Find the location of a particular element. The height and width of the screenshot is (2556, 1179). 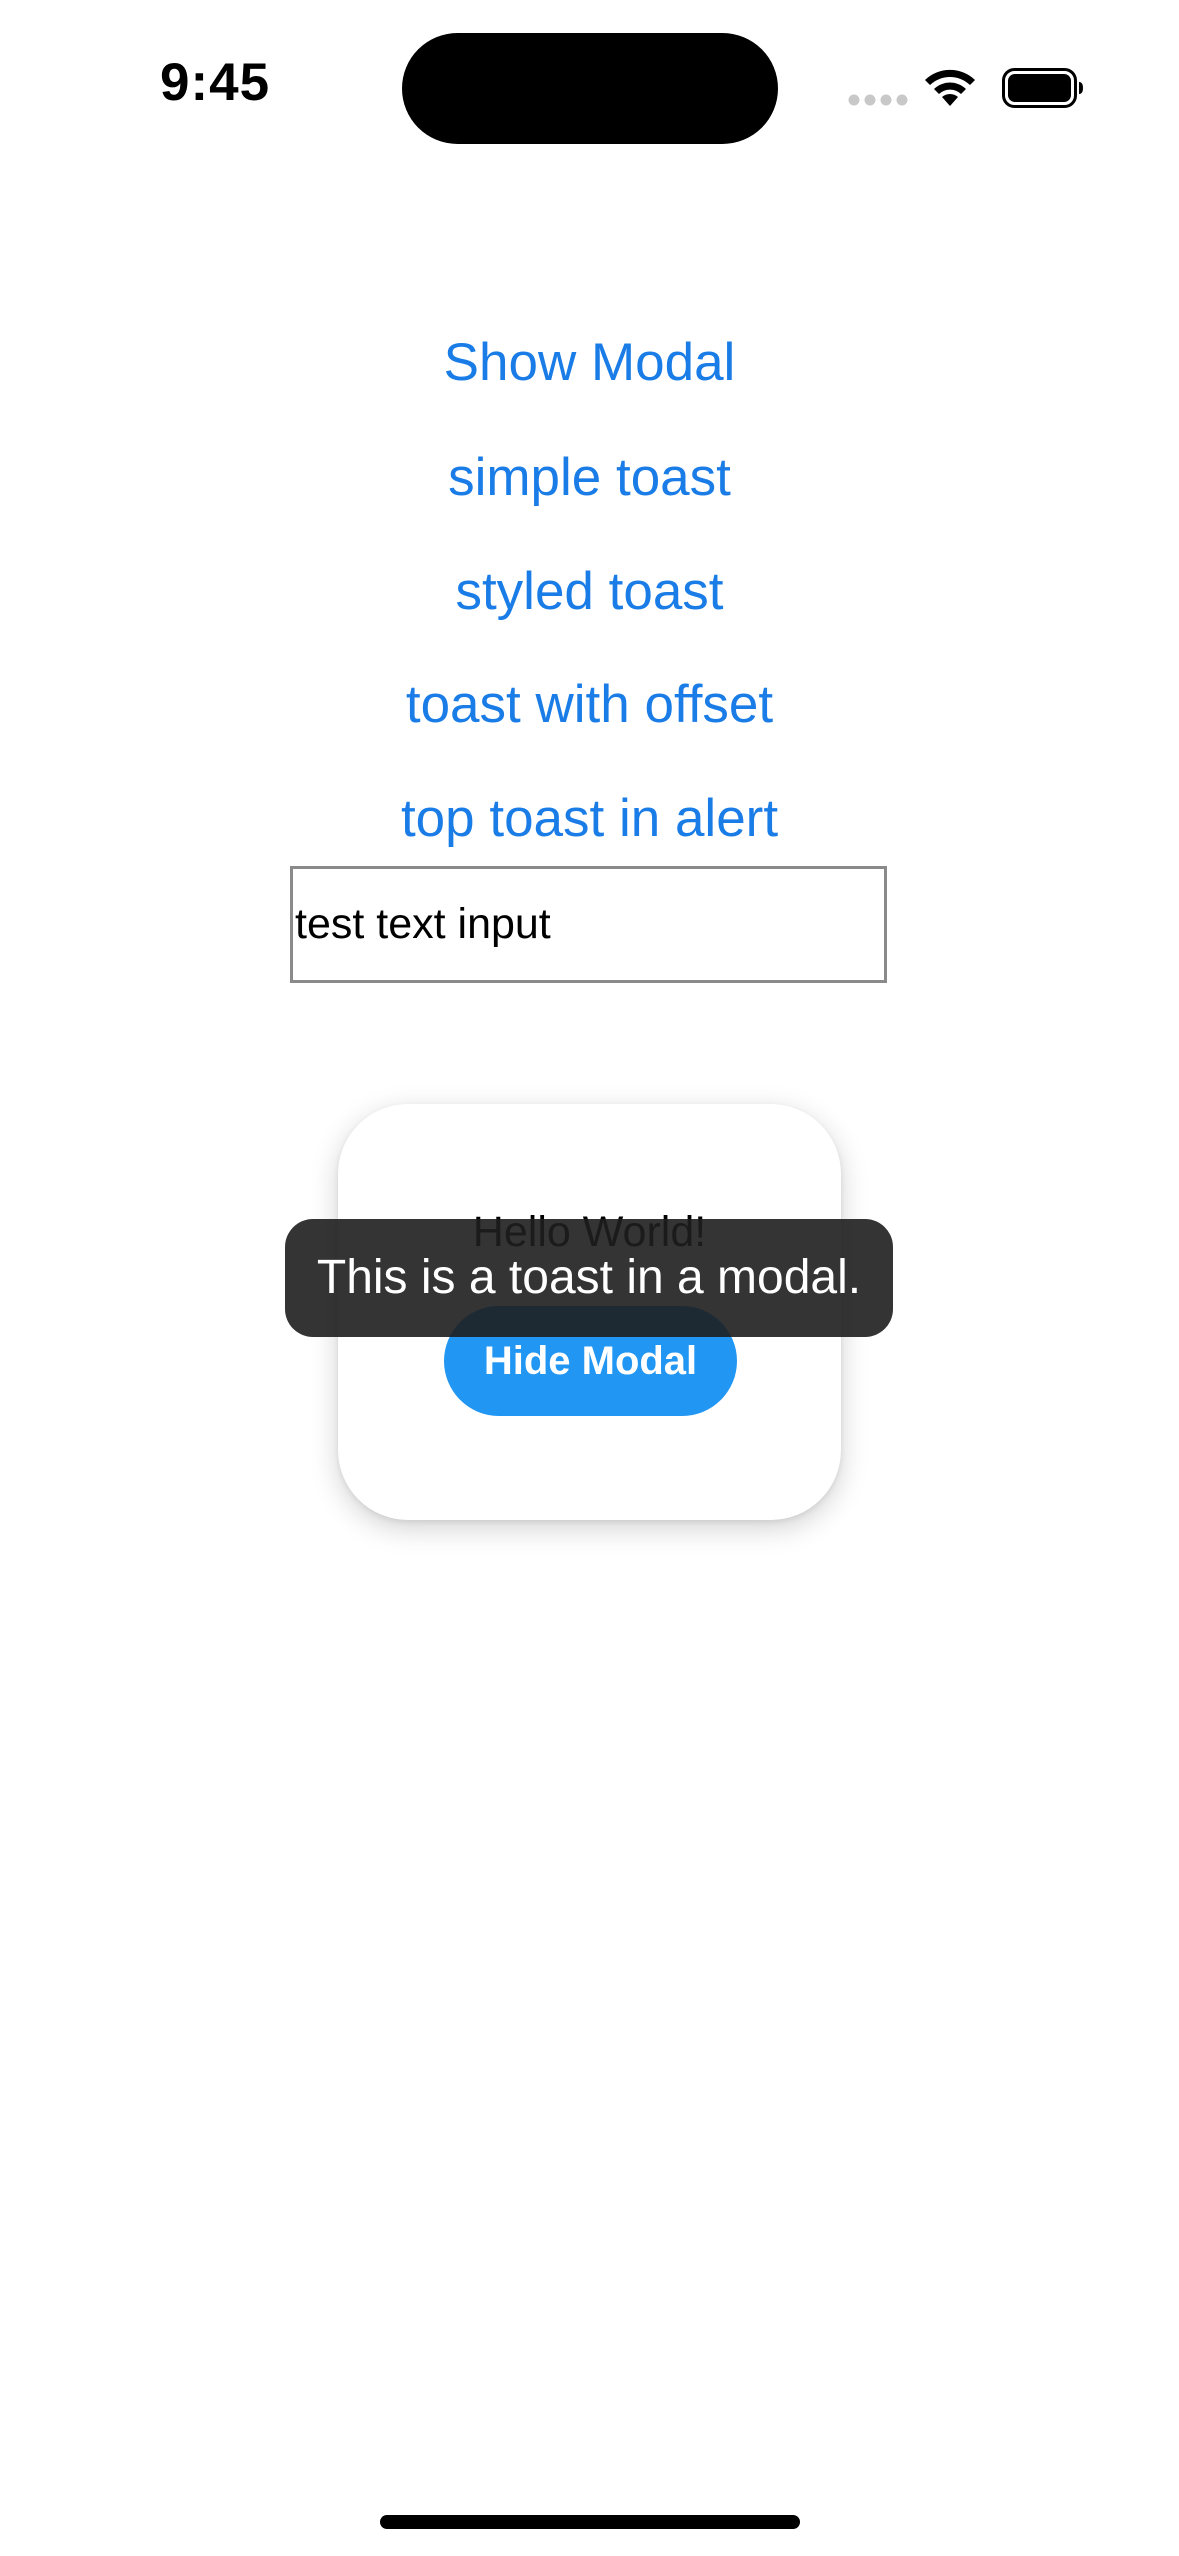

styled-toast-button: styled toast is located at coordinates (589, 592).